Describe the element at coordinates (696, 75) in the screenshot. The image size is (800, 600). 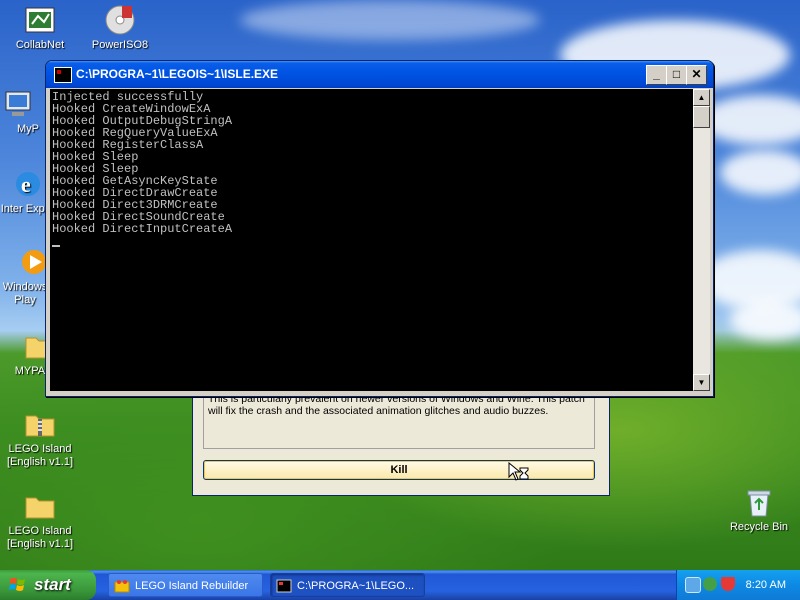
I see `close-button: ✕` at that location.